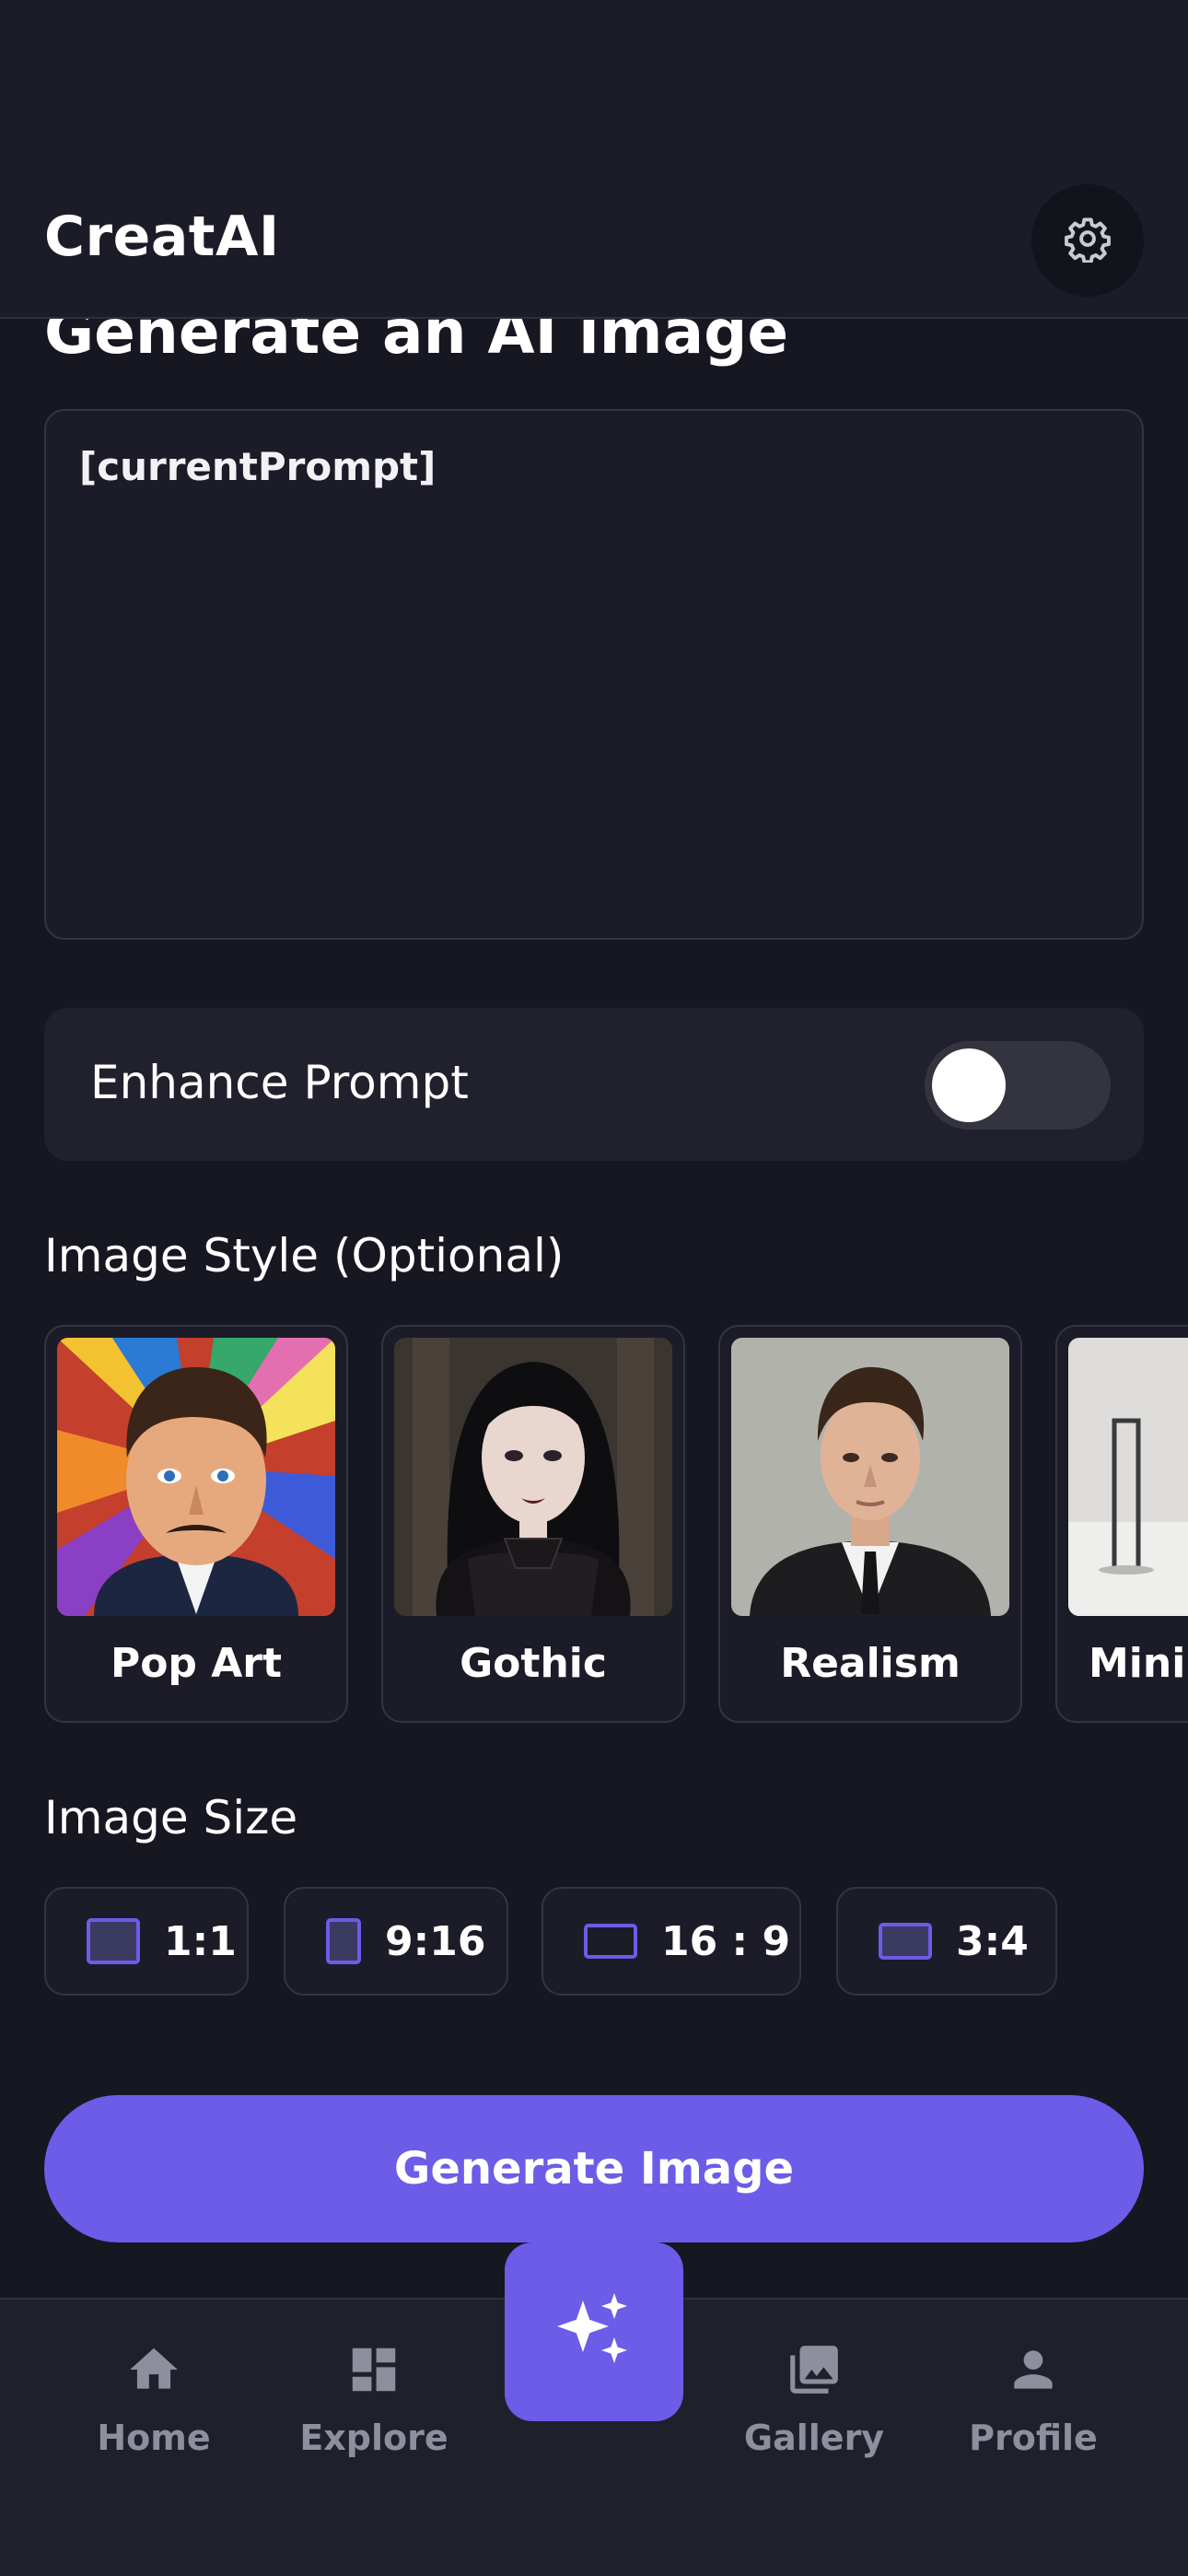 The width and height of the screenshot is (1188, 2576). What do you see at coordinates (1018, 1085) in the screenshot?
I see `enhance-prompt-toggle` at bounding box center [1018, 1085].